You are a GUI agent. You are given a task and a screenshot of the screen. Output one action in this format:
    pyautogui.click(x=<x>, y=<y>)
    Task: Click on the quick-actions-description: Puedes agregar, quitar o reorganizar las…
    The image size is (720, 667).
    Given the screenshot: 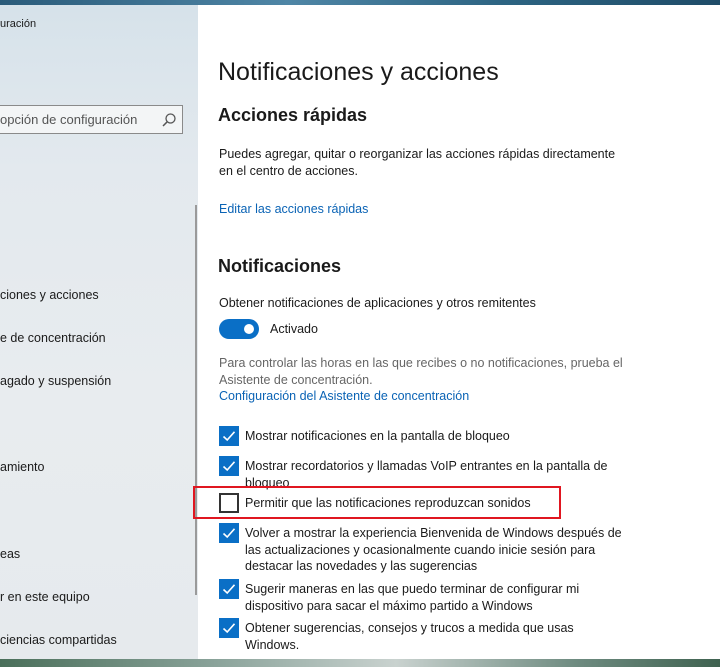 What is the action you would take?
    pyautogui.click(x=417, y=162)
    